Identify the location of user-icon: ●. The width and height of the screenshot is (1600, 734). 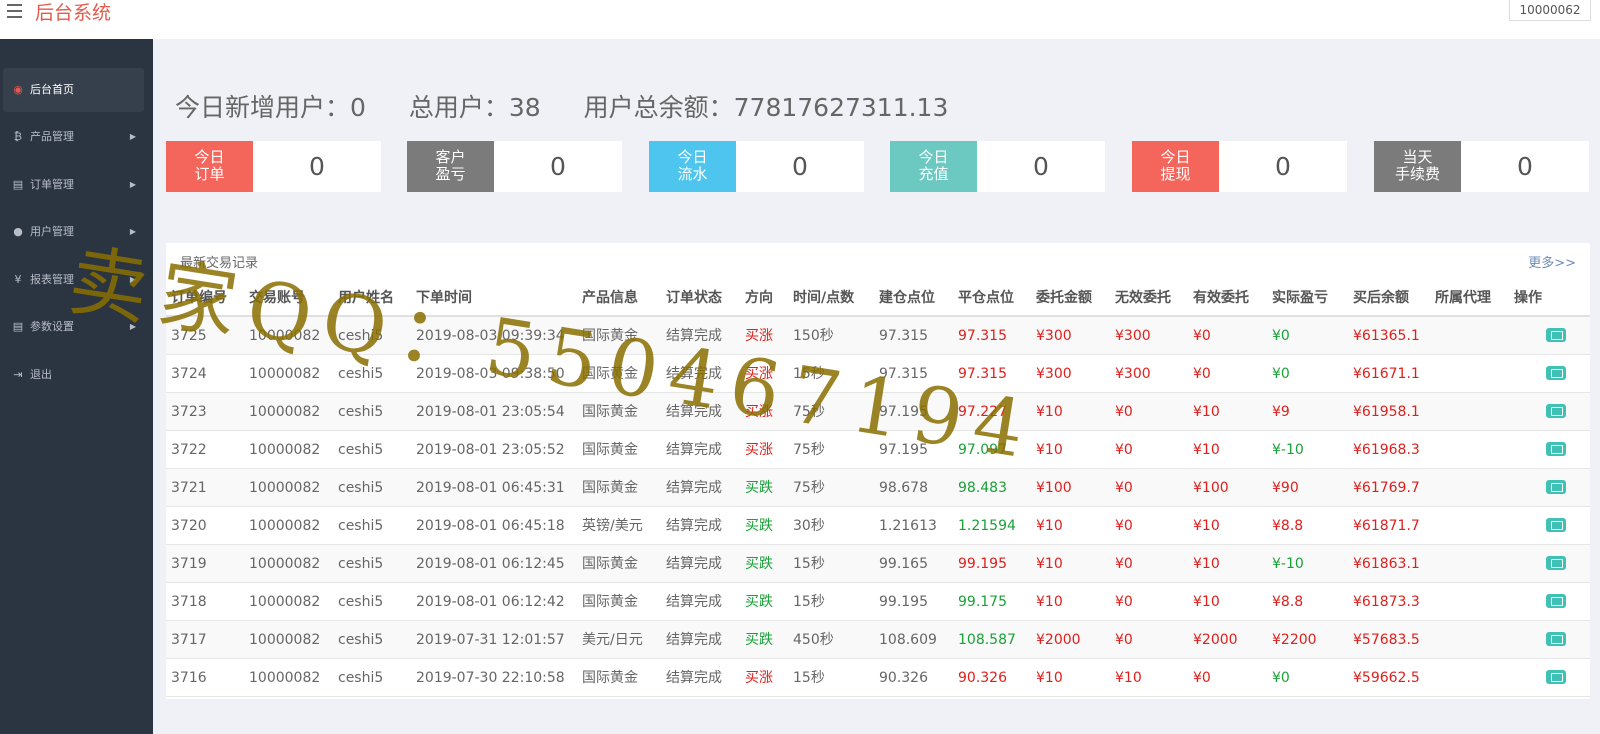
(18, 231).